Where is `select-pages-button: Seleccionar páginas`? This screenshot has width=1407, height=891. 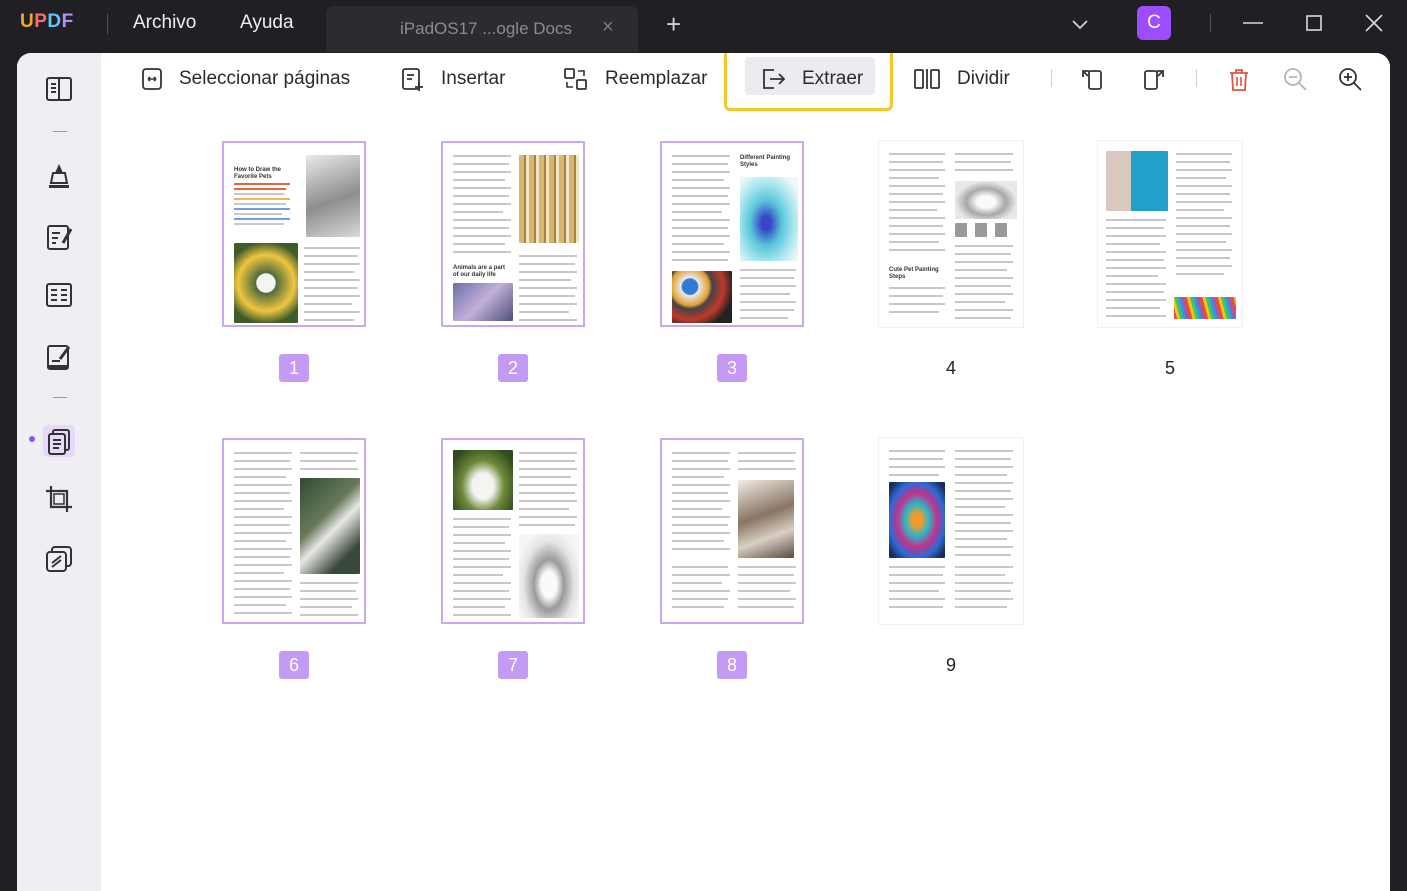
select-pages-button: Seleccionar páginas is located at coordinates (245, 79).